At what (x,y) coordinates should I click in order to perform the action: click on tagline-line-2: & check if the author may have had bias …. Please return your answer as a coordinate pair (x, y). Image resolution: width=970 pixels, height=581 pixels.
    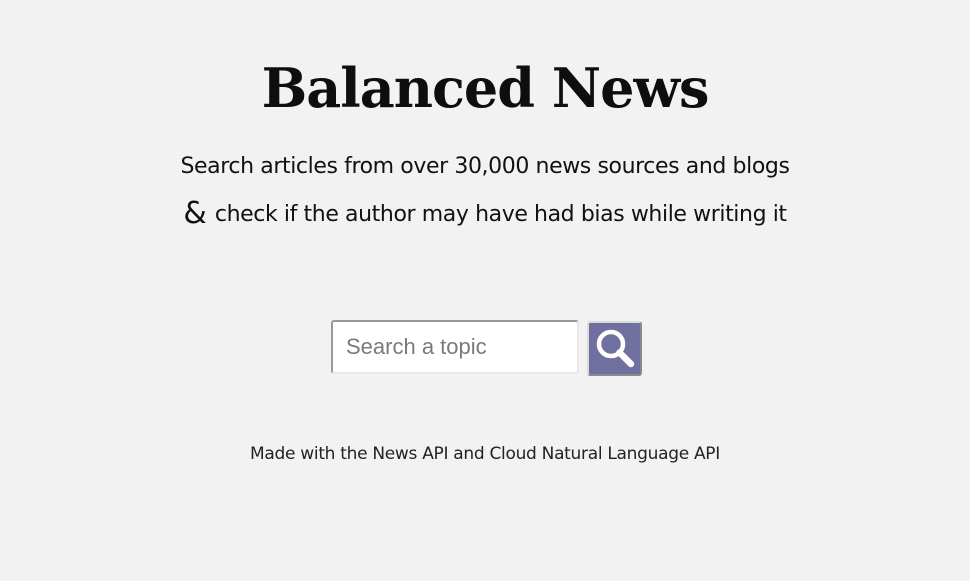
    Looking at the image, I should click on (485, 213).